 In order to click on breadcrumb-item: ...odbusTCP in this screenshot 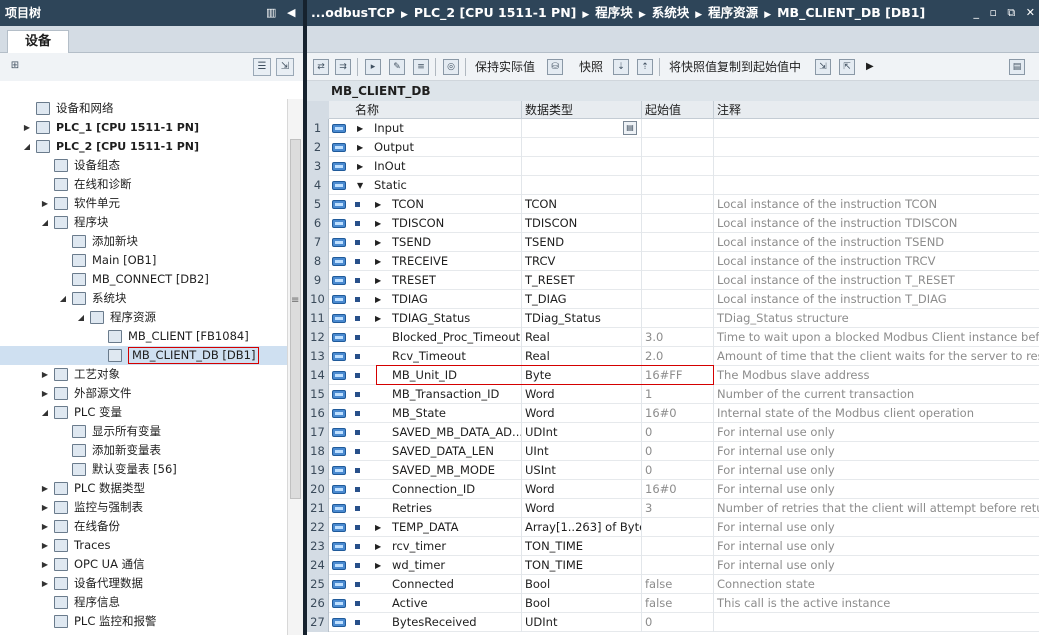, I will do `click(353, 12)`.